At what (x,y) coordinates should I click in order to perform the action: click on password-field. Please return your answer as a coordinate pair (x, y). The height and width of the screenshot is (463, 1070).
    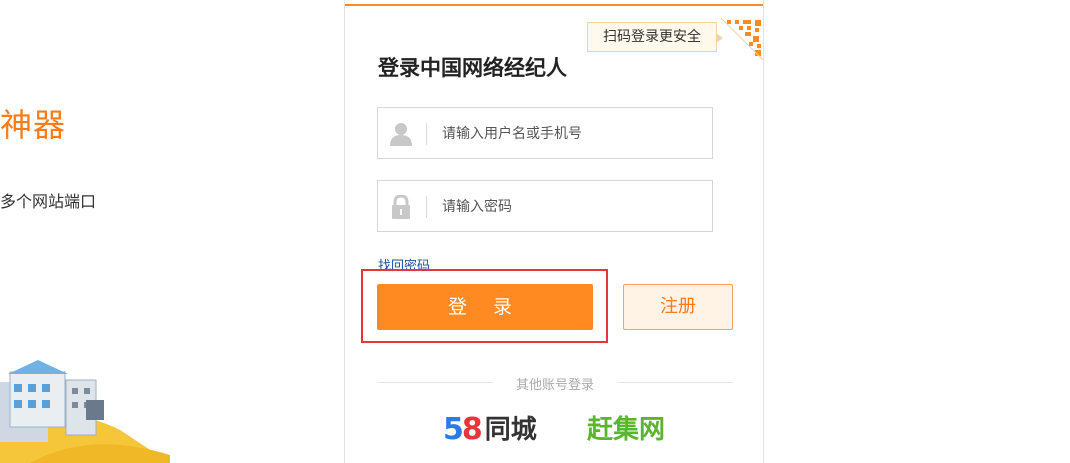
    Looking at the image, I should click on (545, 206).